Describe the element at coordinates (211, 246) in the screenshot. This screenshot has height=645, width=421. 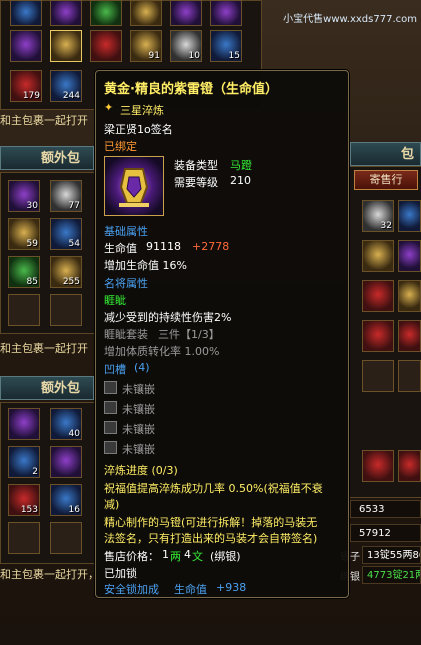
I see `hp-bonus: +2778` at that location.